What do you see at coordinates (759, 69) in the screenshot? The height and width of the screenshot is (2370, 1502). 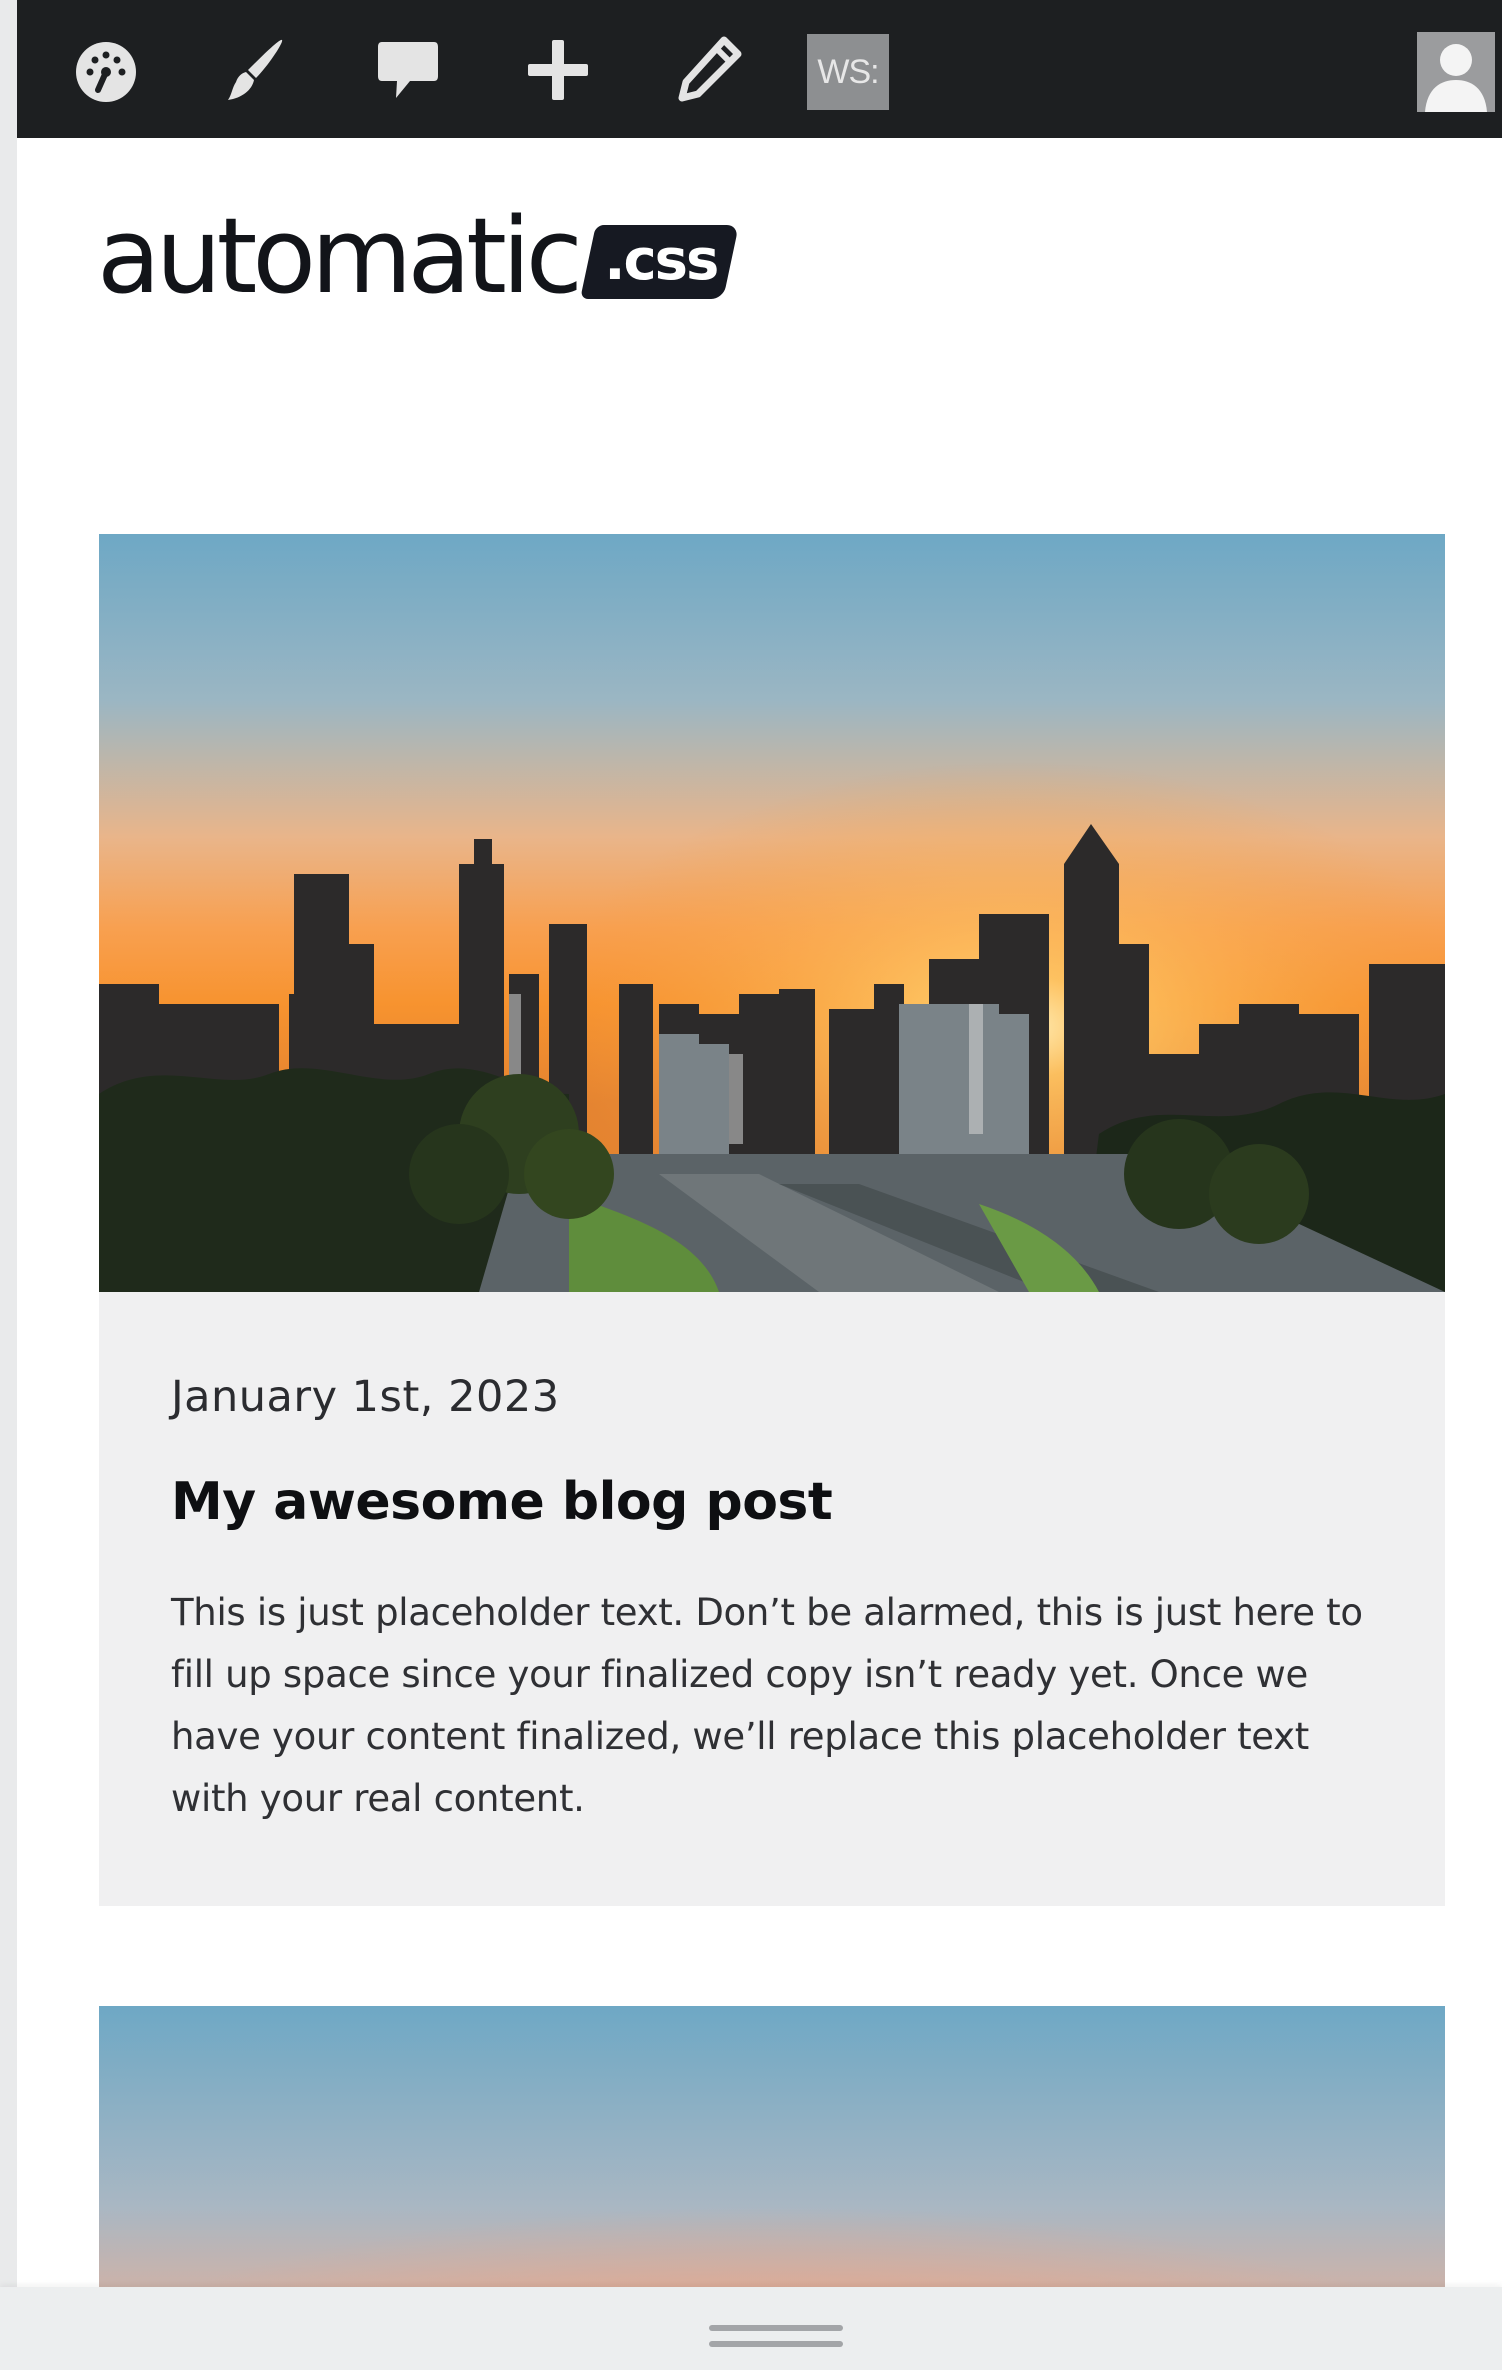 I see `admin-toolbar: WS:` at bounding box center [759, 69].